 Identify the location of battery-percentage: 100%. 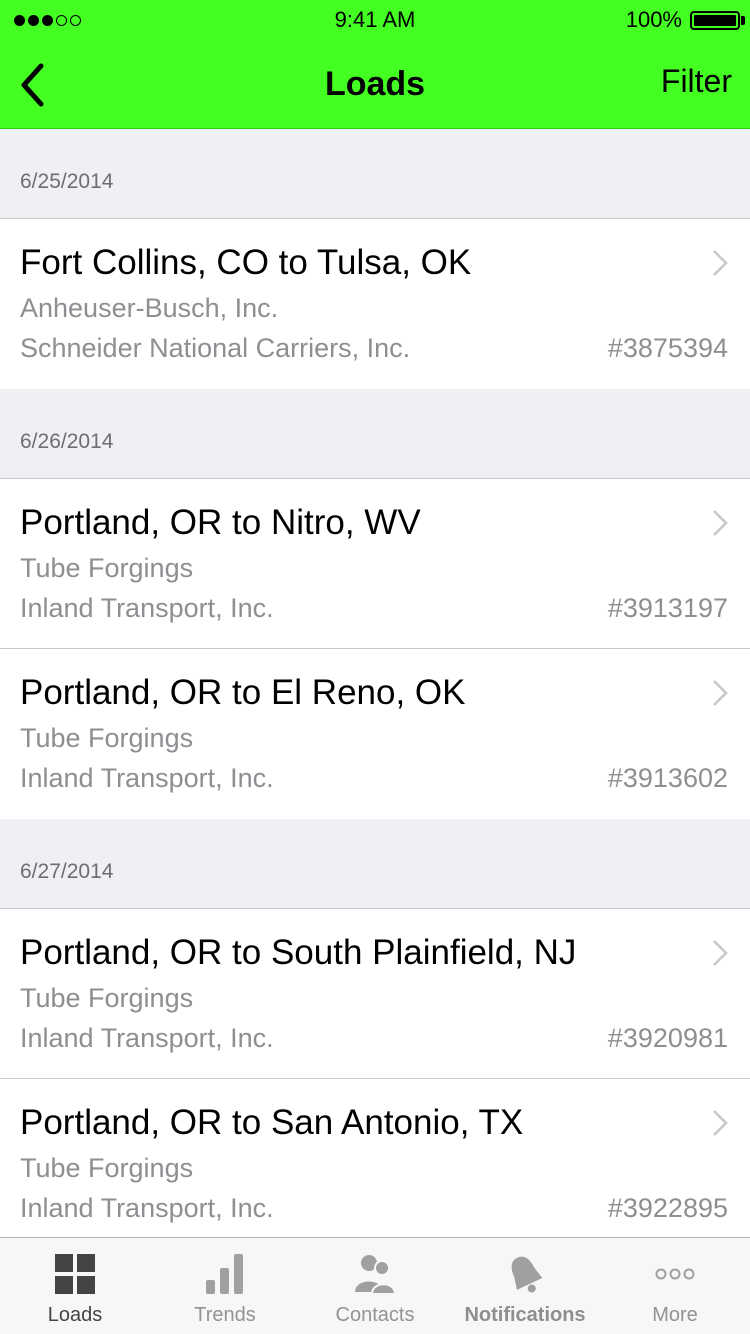
(653, 19).